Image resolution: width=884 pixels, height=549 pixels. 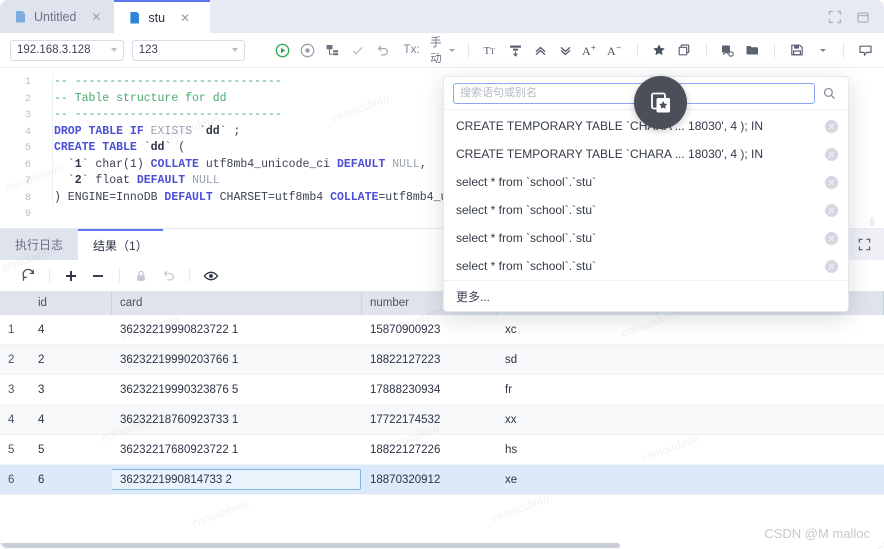 What do you see at coordinates (429, 479) in the screenshot?
I see `cell-number: 18870320912` at bounding box center [429, 479].